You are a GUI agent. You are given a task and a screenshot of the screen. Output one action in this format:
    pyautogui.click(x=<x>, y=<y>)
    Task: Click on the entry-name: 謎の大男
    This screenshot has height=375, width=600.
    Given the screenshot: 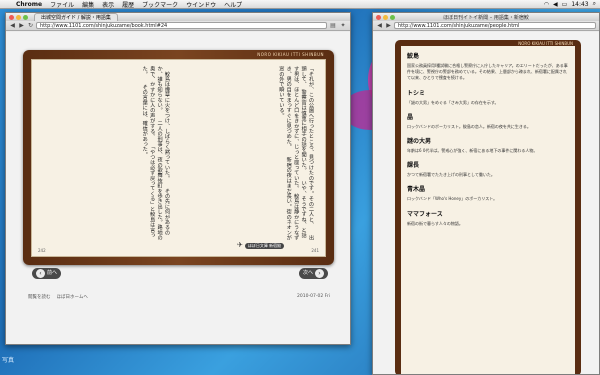 What is the action you would take?
    pyautogui.click(x=419, y=142)
    